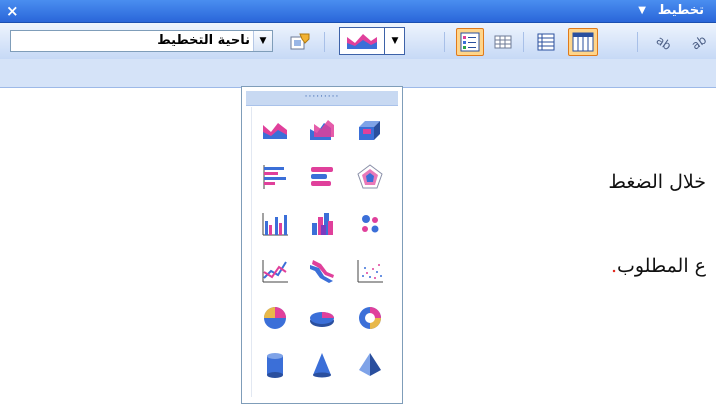 The width and height of the screenshot is (716, 412). I want to click on document-text-line-2: ع المطلوب., so click(658, 266).